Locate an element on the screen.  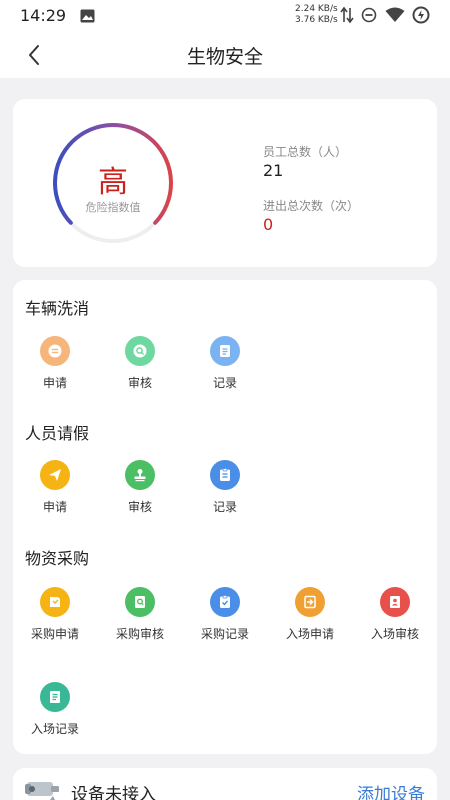
vehicle-review-button: 审核 is located at coordinates (140, 363).